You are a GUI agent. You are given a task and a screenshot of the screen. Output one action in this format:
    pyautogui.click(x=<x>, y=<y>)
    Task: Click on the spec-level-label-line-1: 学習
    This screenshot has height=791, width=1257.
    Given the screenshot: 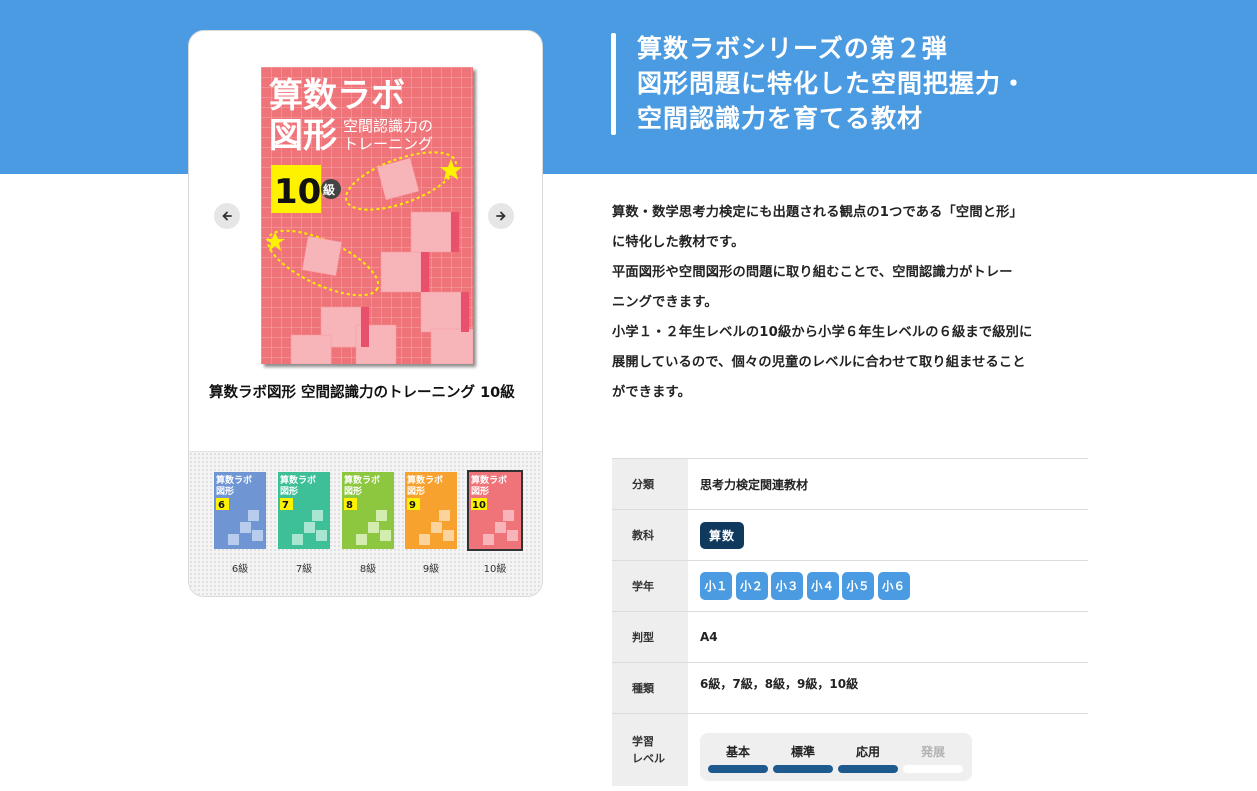 What is the action you would take?
    pyautogui.click(x=643, y=741)
    